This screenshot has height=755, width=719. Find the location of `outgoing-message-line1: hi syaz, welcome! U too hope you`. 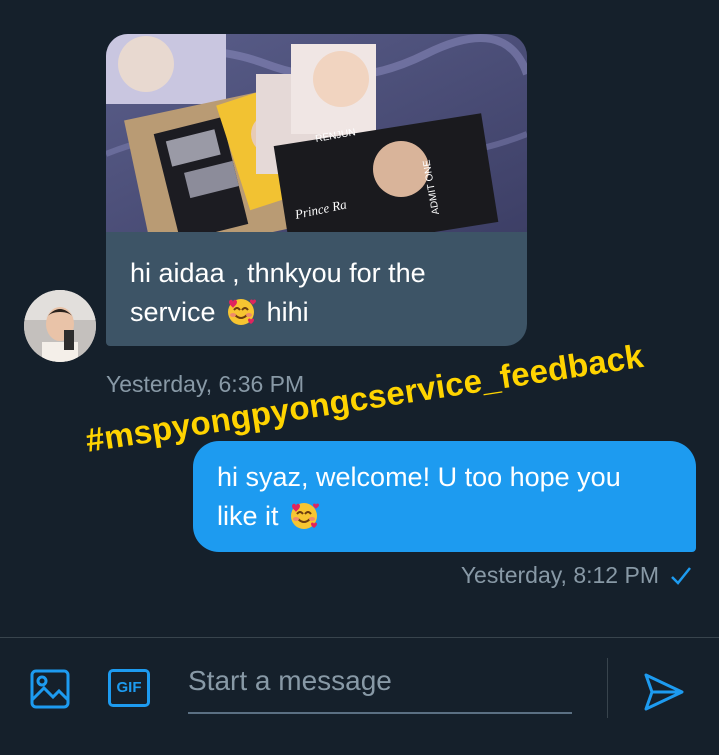

outgoing-message-line1: hi syaz, welcome! U too hope you is located at coordinates (419, 477).